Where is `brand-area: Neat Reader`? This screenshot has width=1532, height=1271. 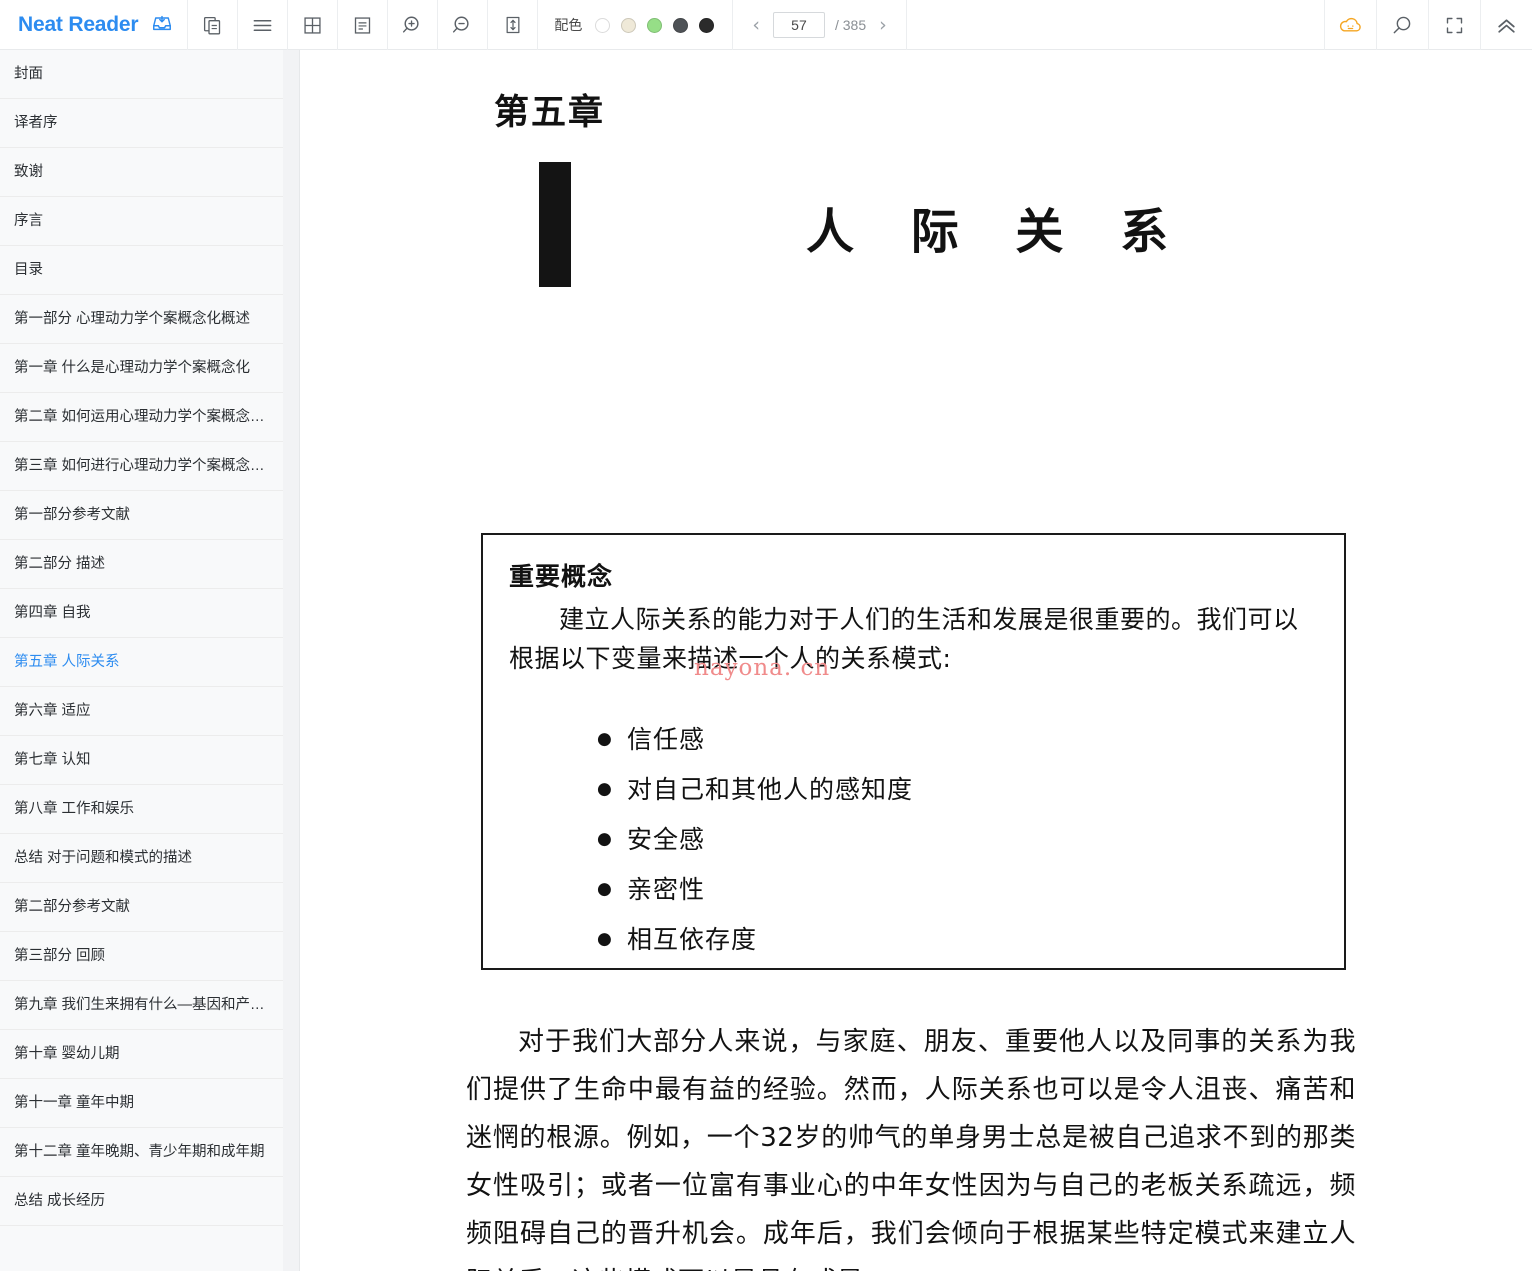
brand-area: Neat Reader is located at coordinates (94, 25).